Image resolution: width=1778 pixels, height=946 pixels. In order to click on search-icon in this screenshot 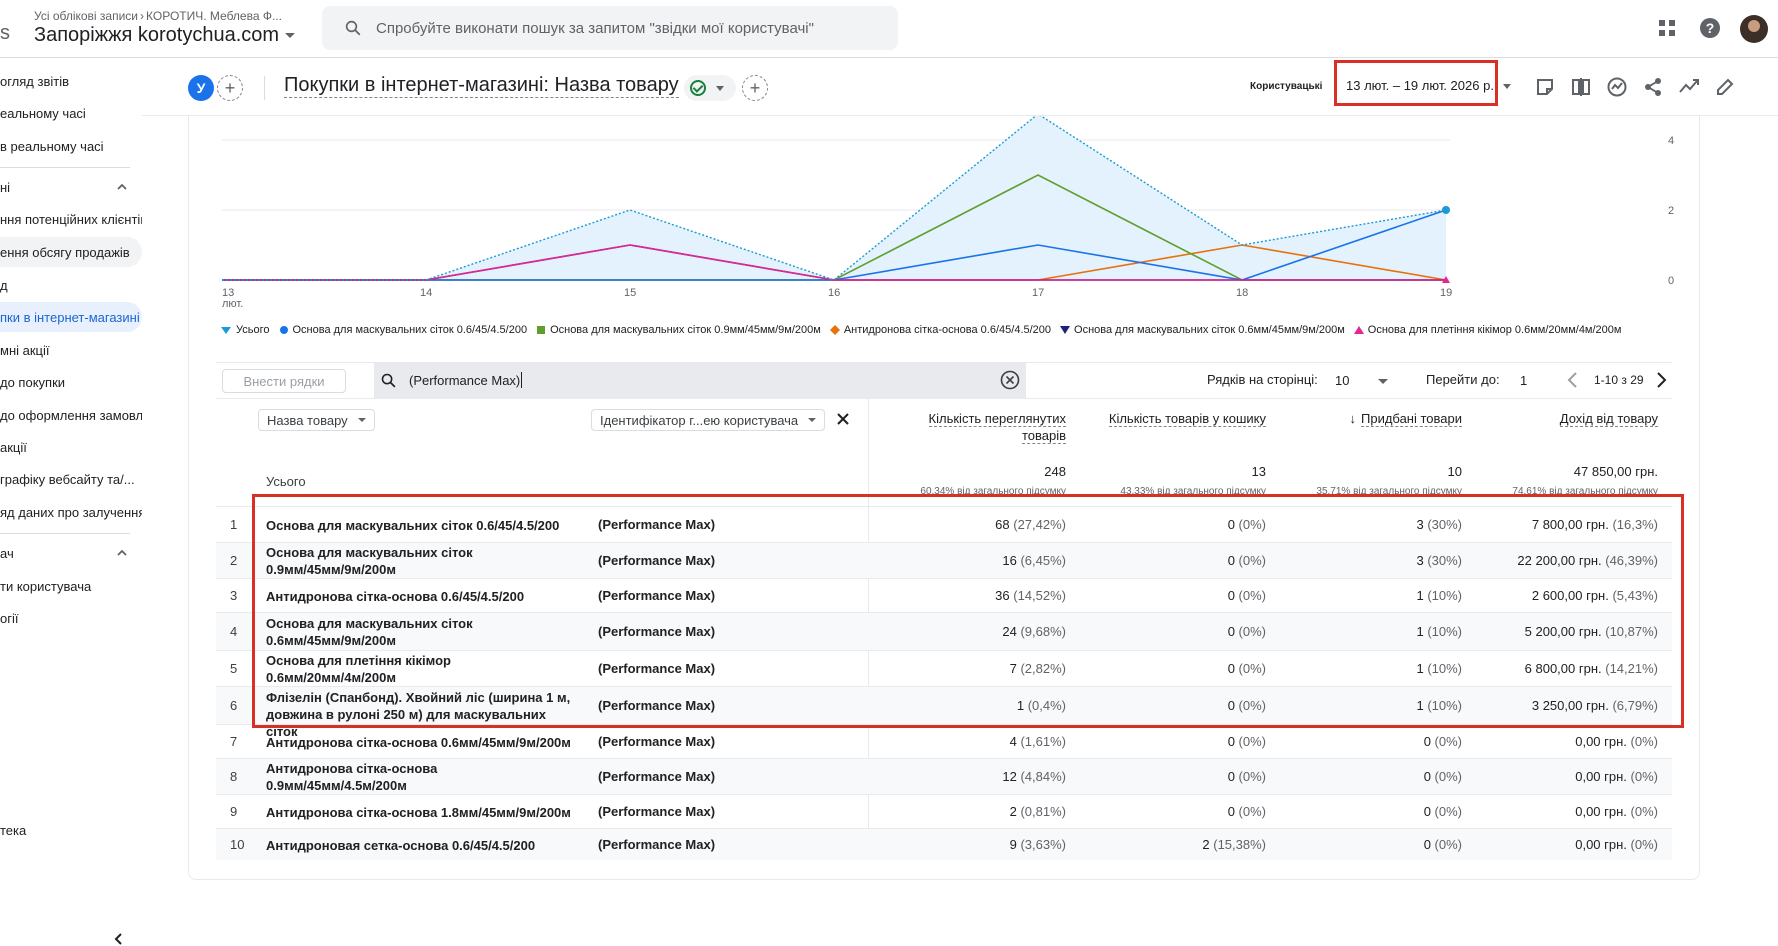, I will do `click(388, 380)`.